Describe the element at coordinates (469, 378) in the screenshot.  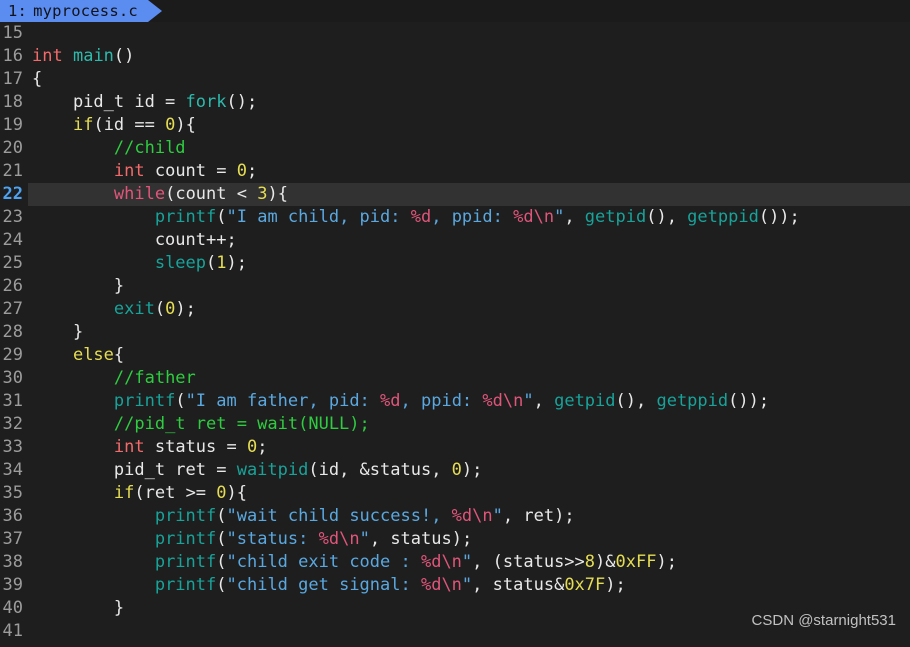
I see `code-line-content: //father` at that location.